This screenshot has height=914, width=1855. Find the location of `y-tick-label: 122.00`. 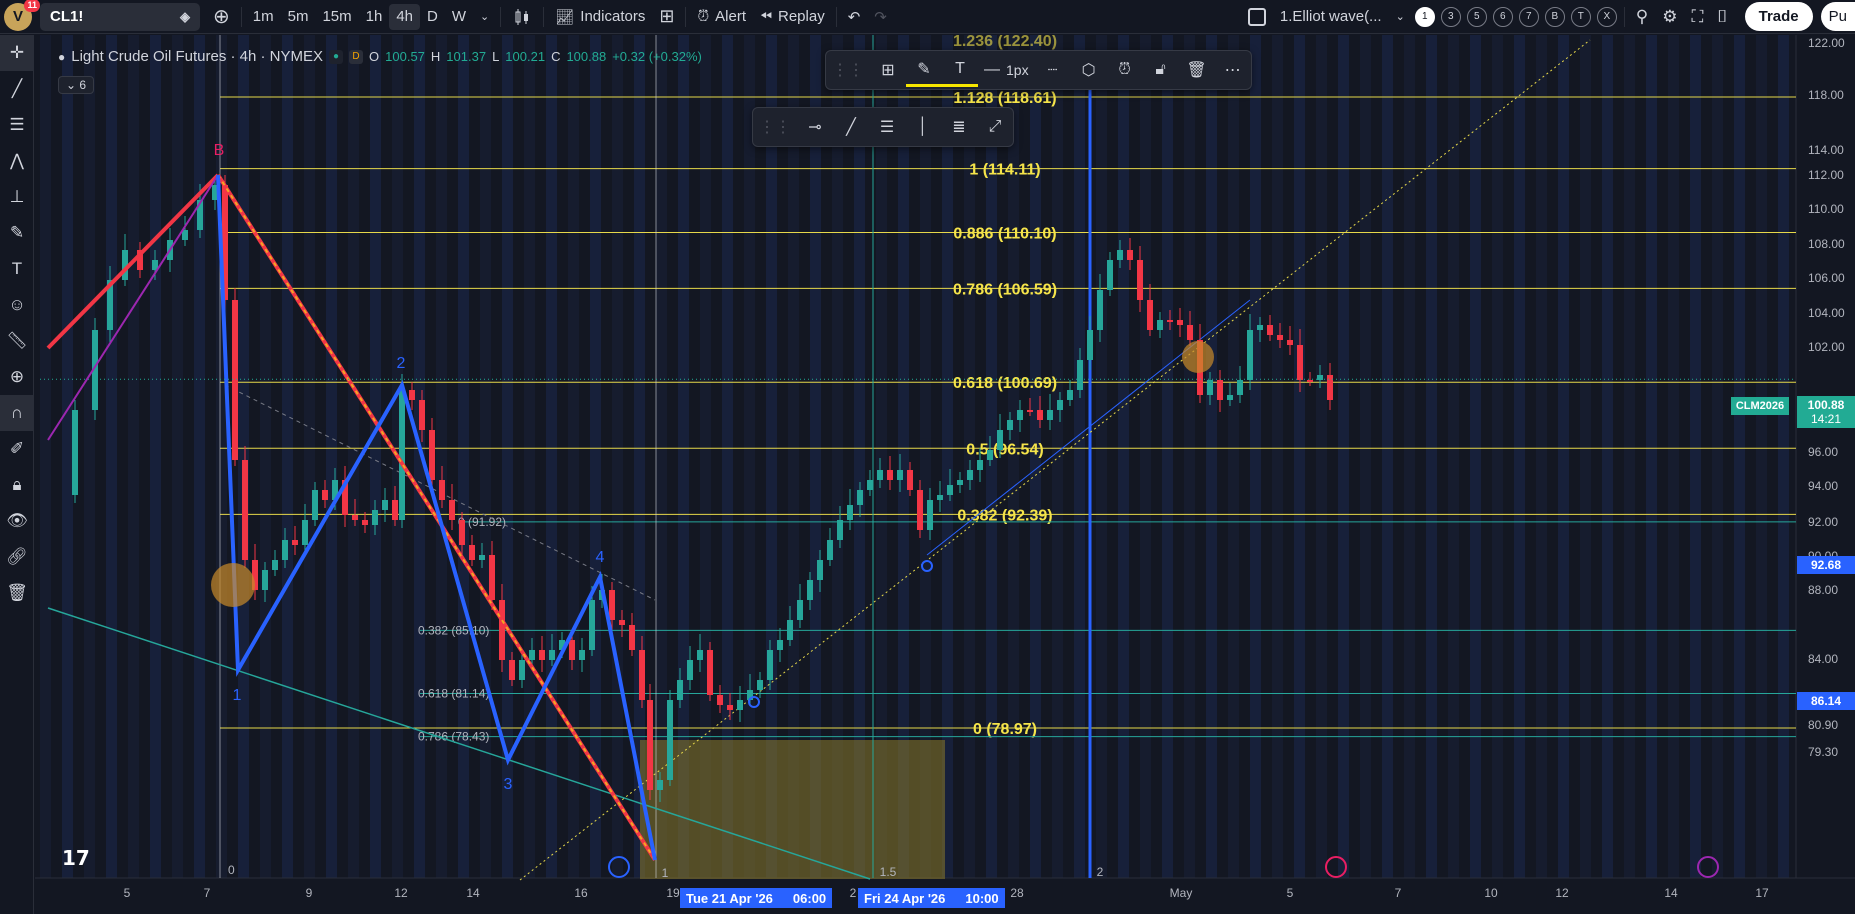

y-tick-label: 122.00 is located at coordinates (1826, 43).